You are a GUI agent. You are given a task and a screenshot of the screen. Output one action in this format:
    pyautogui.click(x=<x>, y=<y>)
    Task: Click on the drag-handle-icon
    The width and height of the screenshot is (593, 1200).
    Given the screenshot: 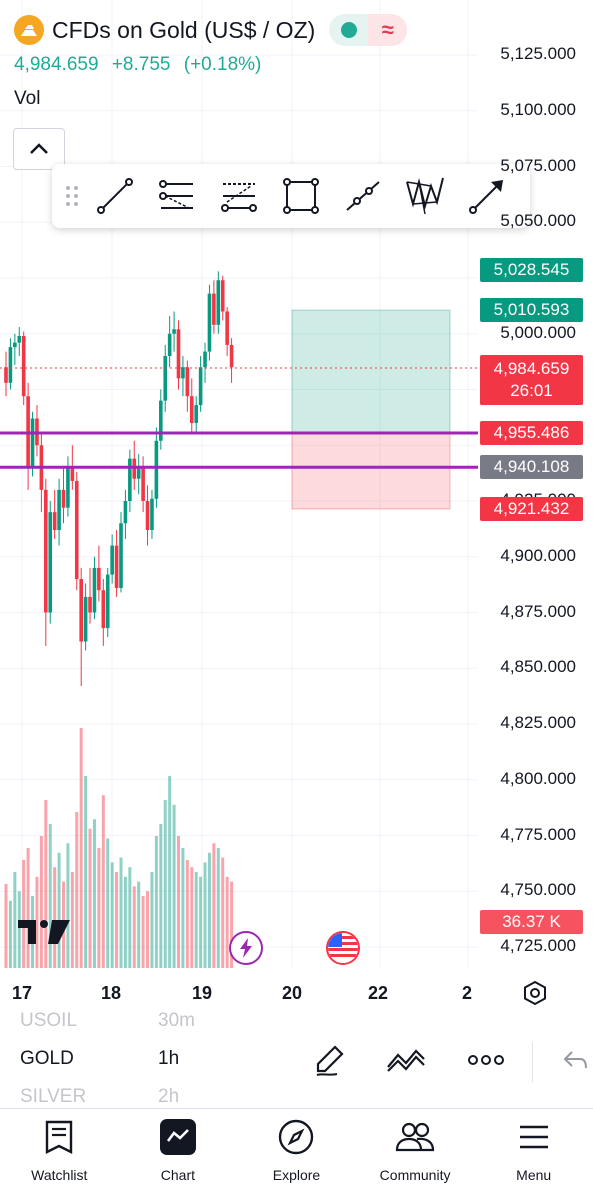 What is the action you would take?
    pyautogui.click(x=72, y=196)
    